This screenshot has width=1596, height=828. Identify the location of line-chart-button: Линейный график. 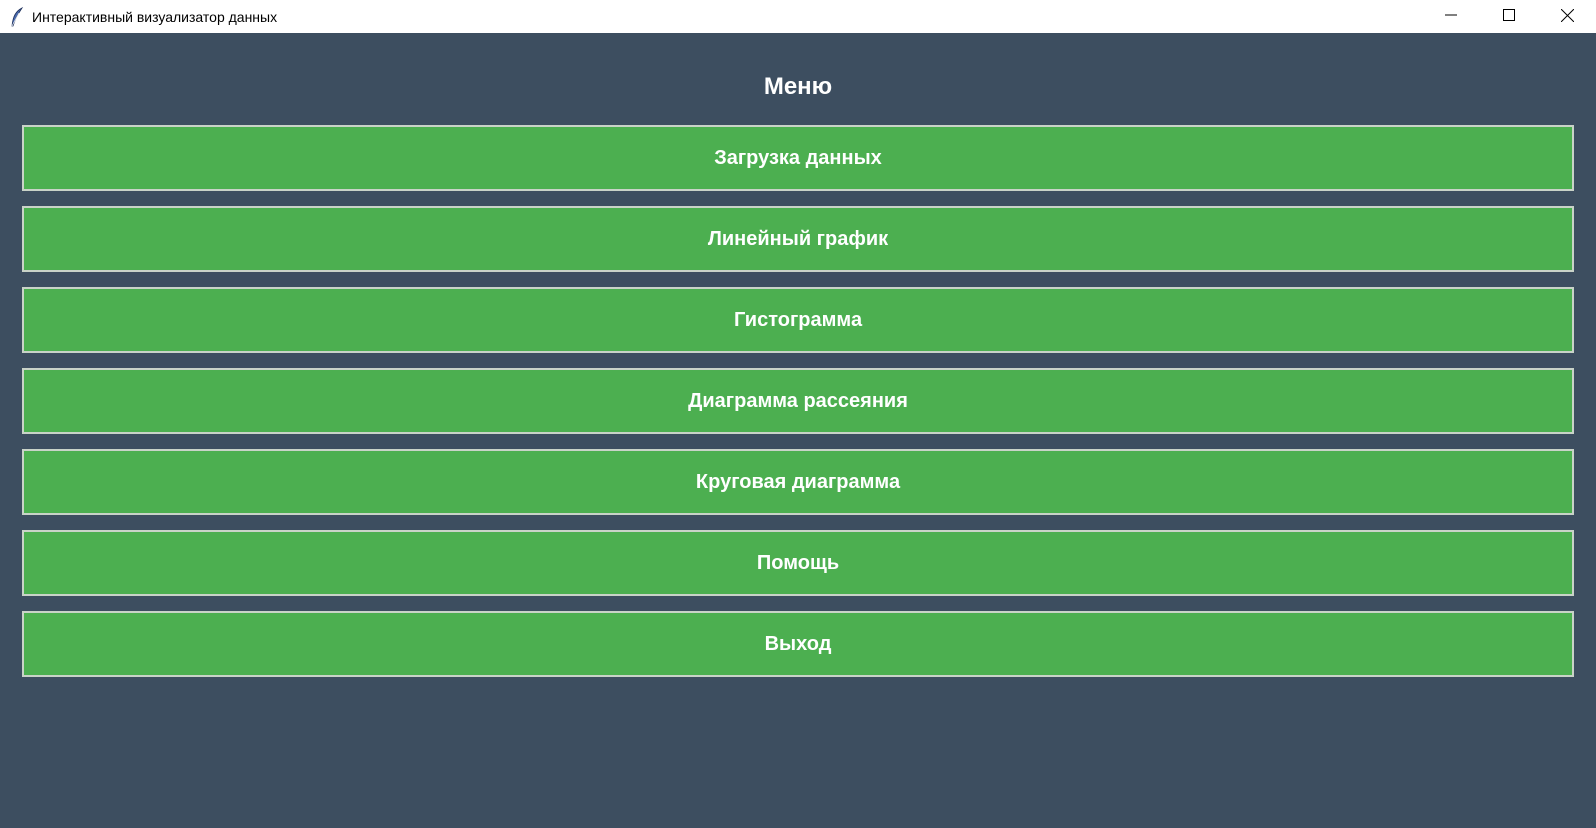
(798, 239).